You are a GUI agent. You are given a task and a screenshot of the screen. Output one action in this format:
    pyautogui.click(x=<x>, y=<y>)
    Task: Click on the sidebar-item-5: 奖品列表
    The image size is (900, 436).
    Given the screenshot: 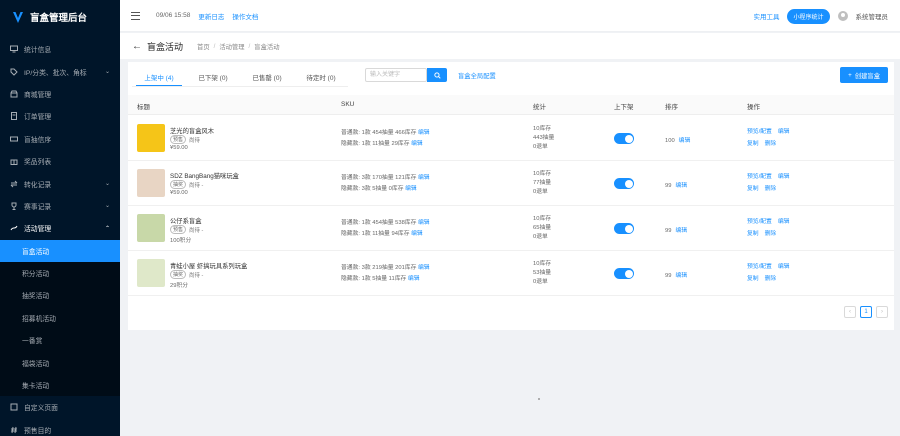 What is the action you would take?
    pyautogui.click(x=60, y=161)
    